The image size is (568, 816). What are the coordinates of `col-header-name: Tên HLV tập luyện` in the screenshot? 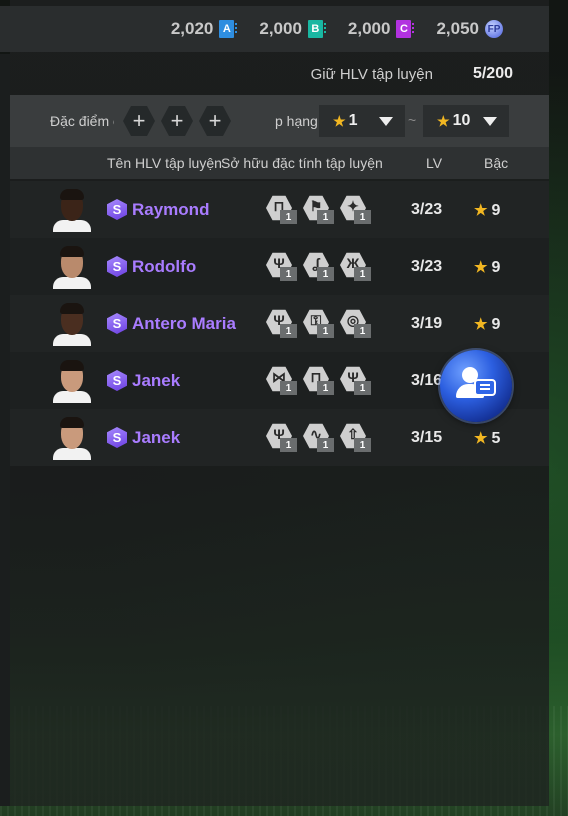 It's located at (164, 163).